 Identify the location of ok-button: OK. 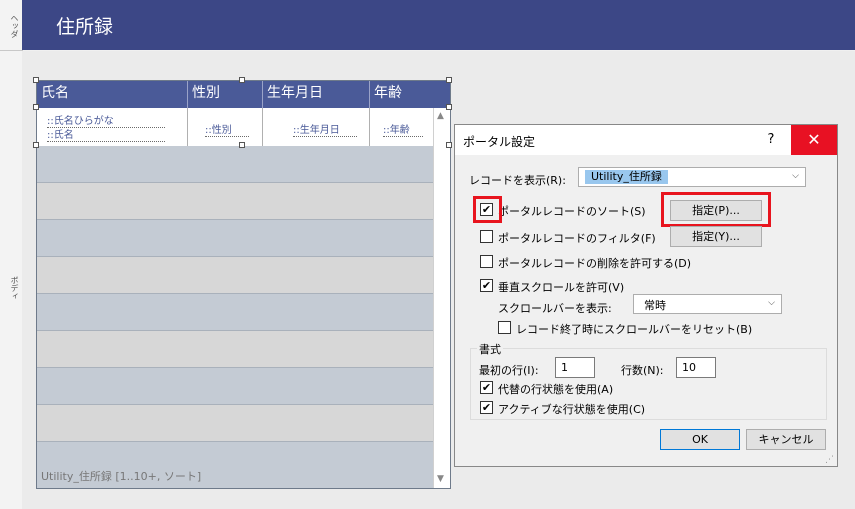
(700, 439).